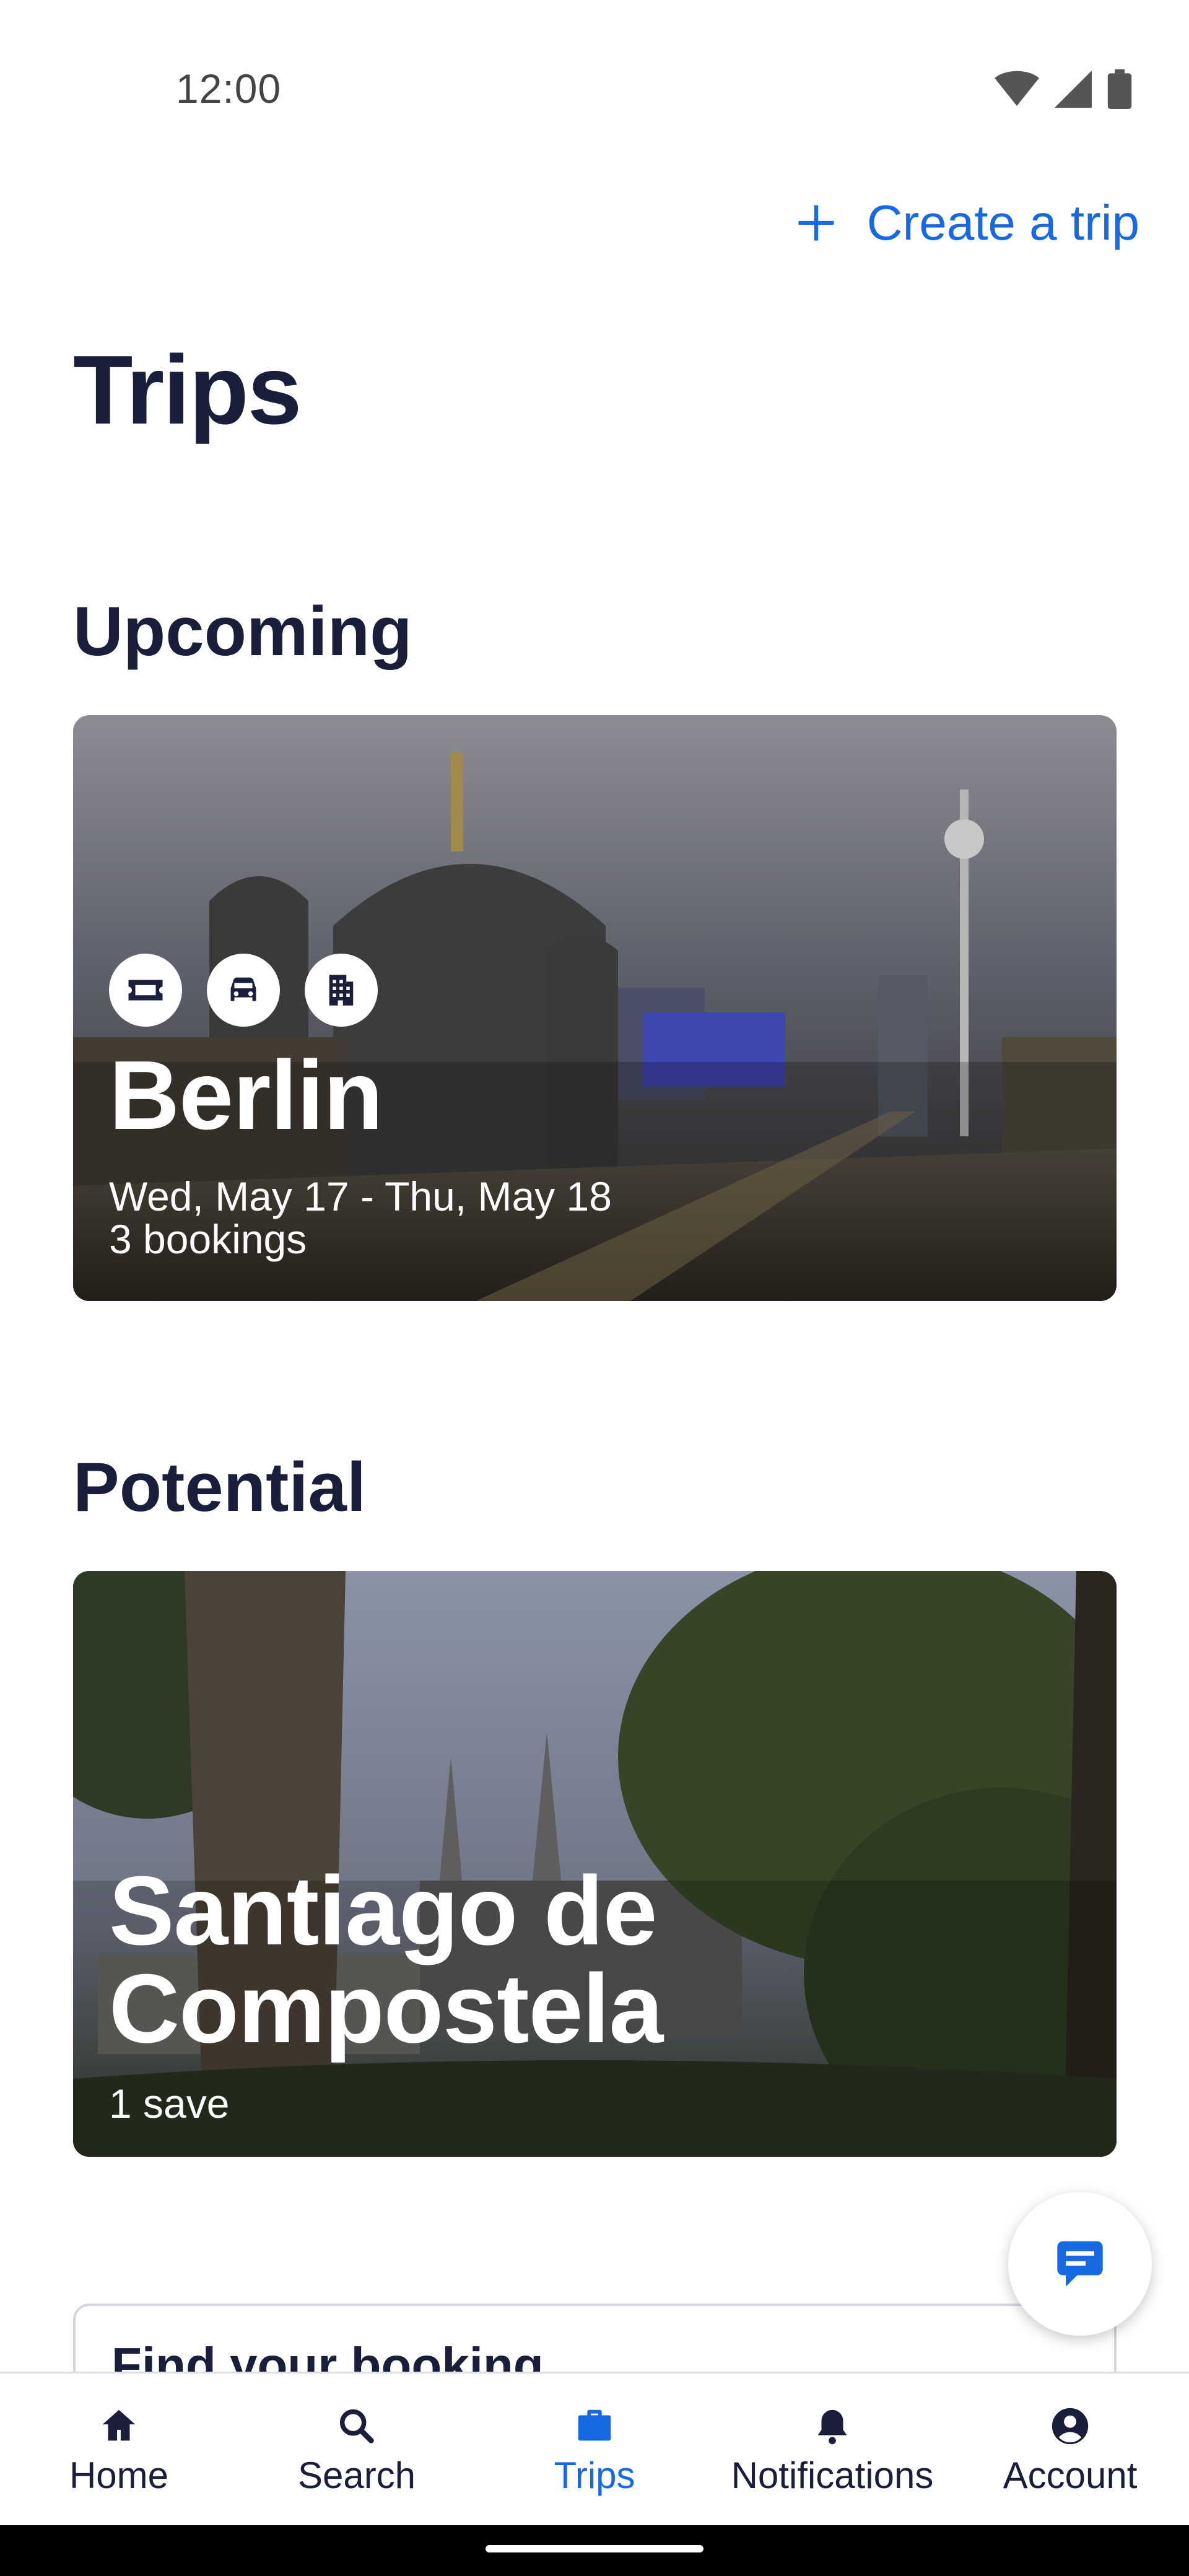 Image resolution: width=1189 pixels, height=2576 pixels. I want to click on plus-icon, so click(816, 223).